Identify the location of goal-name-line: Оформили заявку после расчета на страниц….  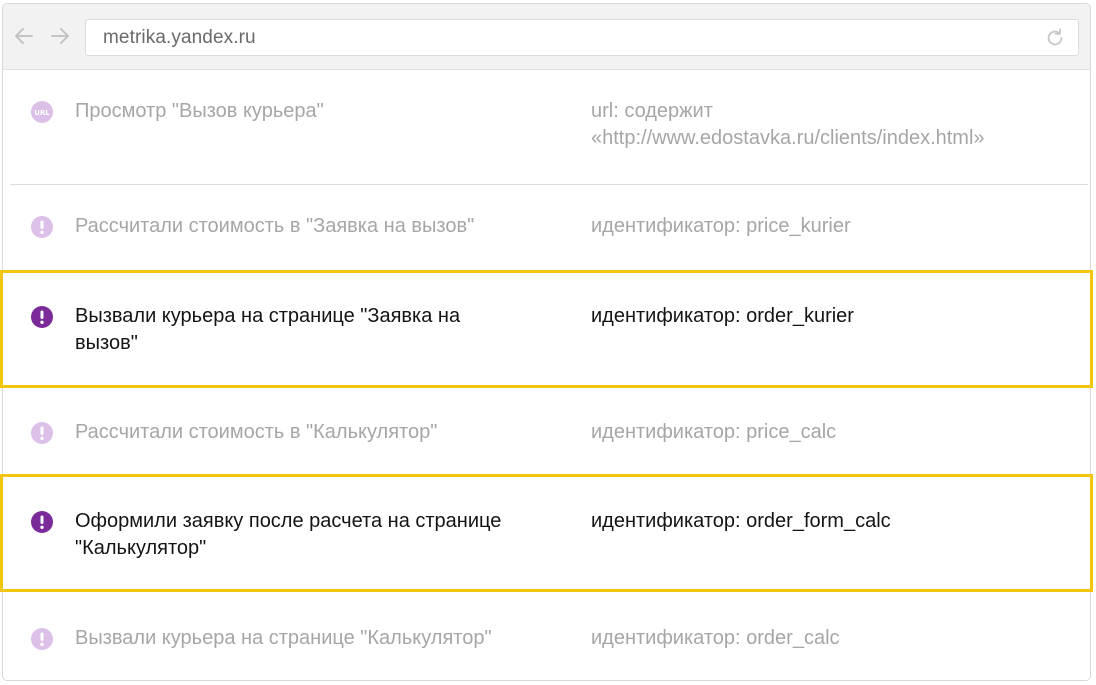
(288, 521).